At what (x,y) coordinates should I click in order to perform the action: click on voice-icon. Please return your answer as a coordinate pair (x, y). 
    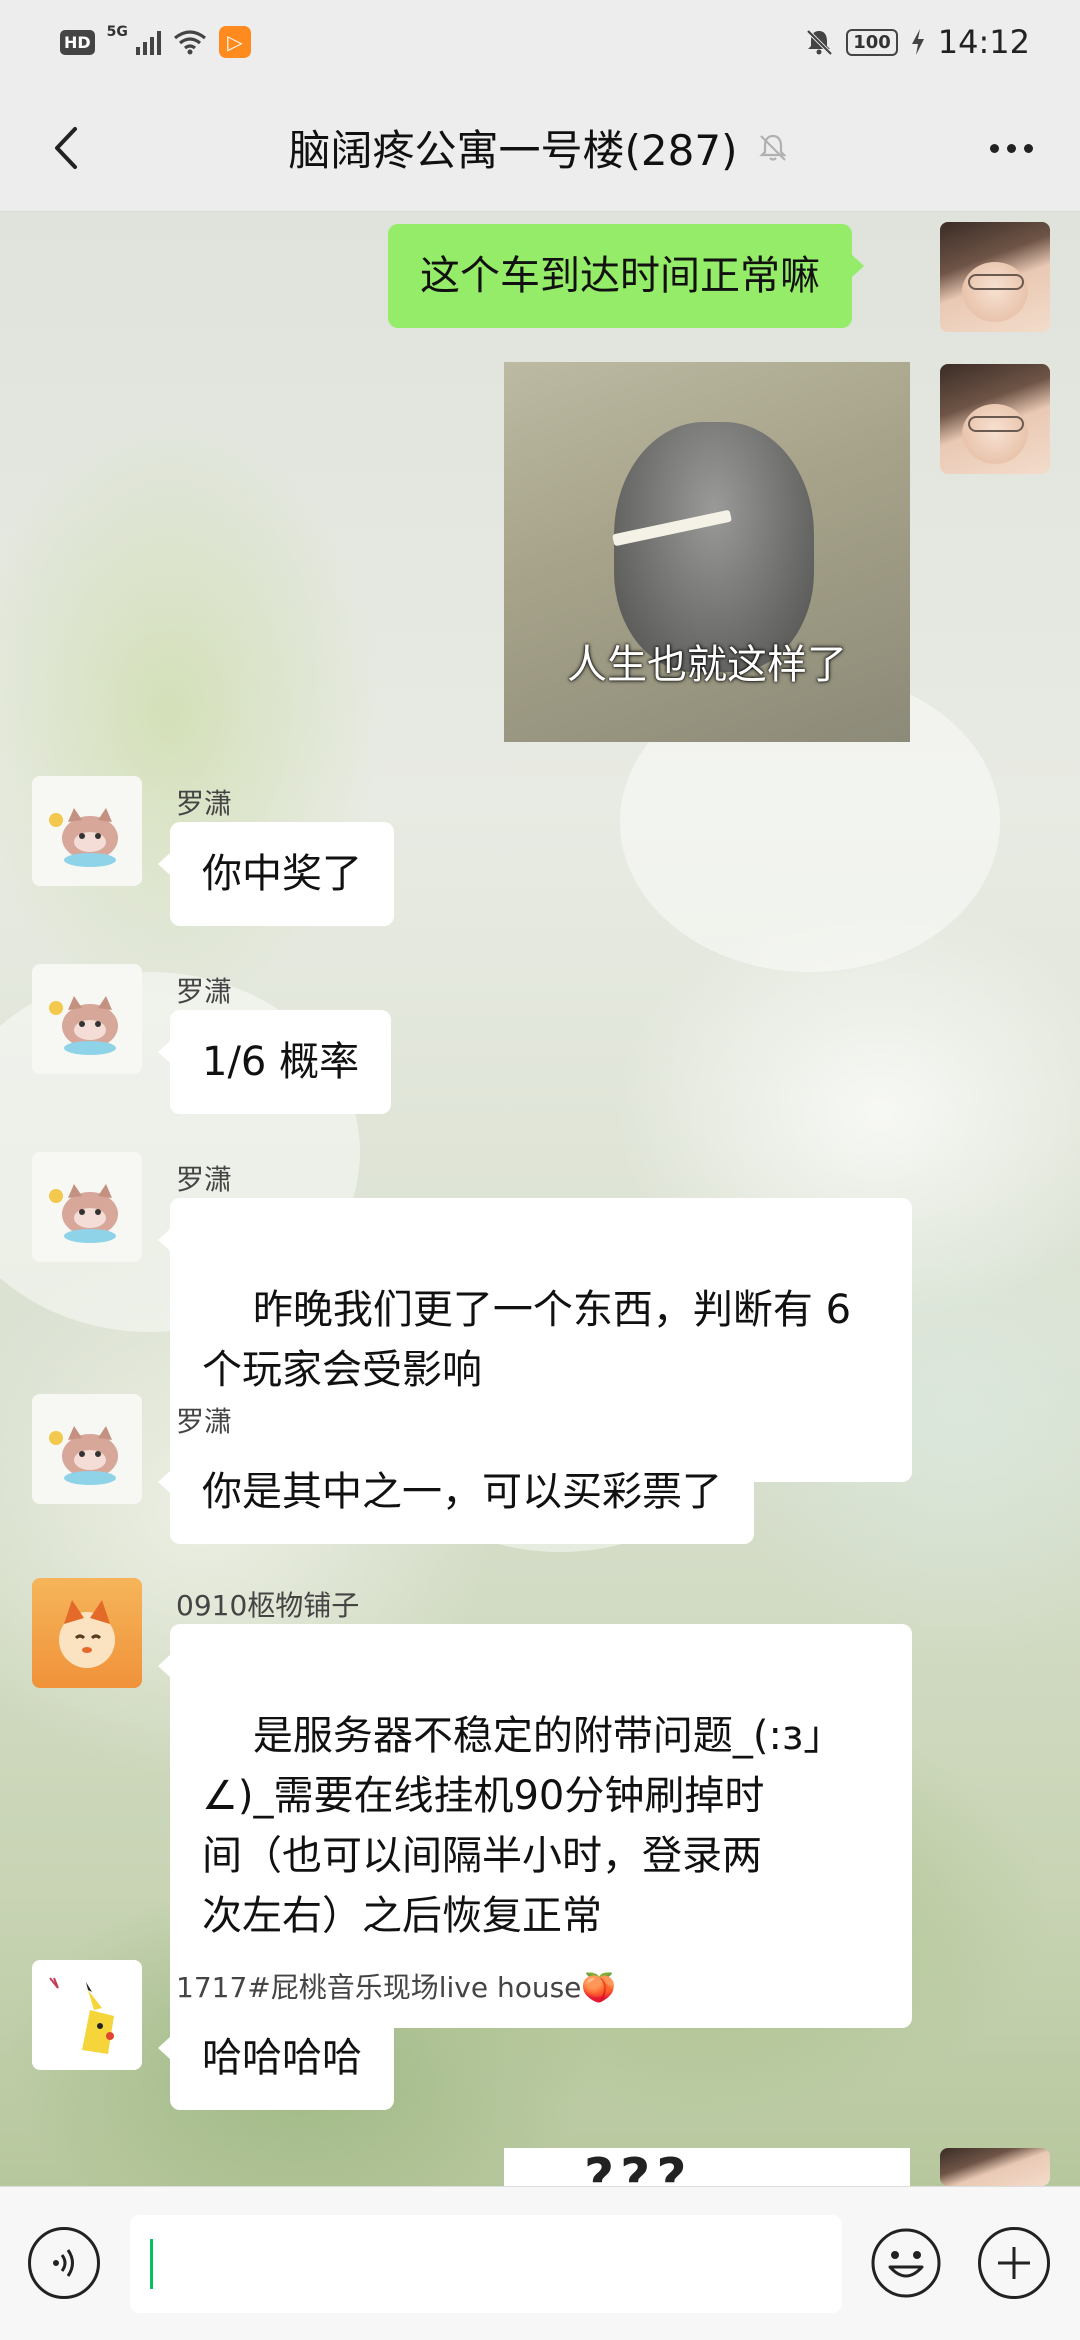
    Looking at the image, I should click on (63, 2263).